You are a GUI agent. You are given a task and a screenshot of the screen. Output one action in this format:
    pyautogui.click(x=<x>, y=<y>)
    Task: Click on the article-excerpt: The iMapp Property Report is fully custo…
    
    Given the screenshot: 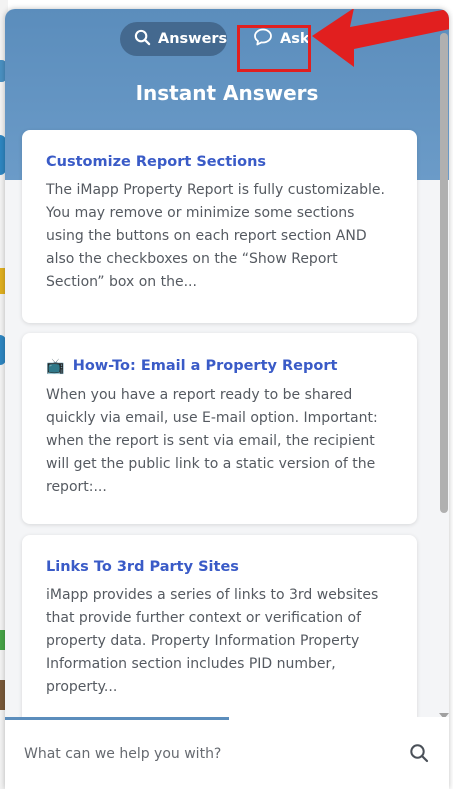 What is the action you would take?
    pyautogui.click(x=215, y=236)
    